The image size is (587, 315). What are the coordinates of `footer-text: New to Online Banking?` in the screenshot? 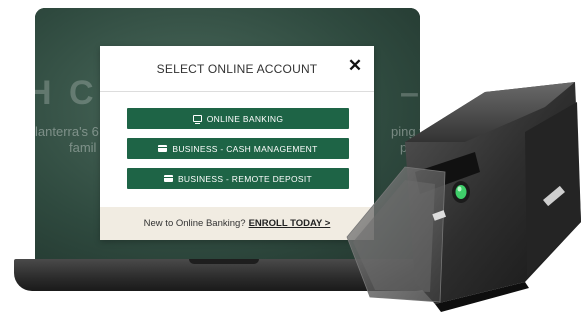 It's located at (194, 223).